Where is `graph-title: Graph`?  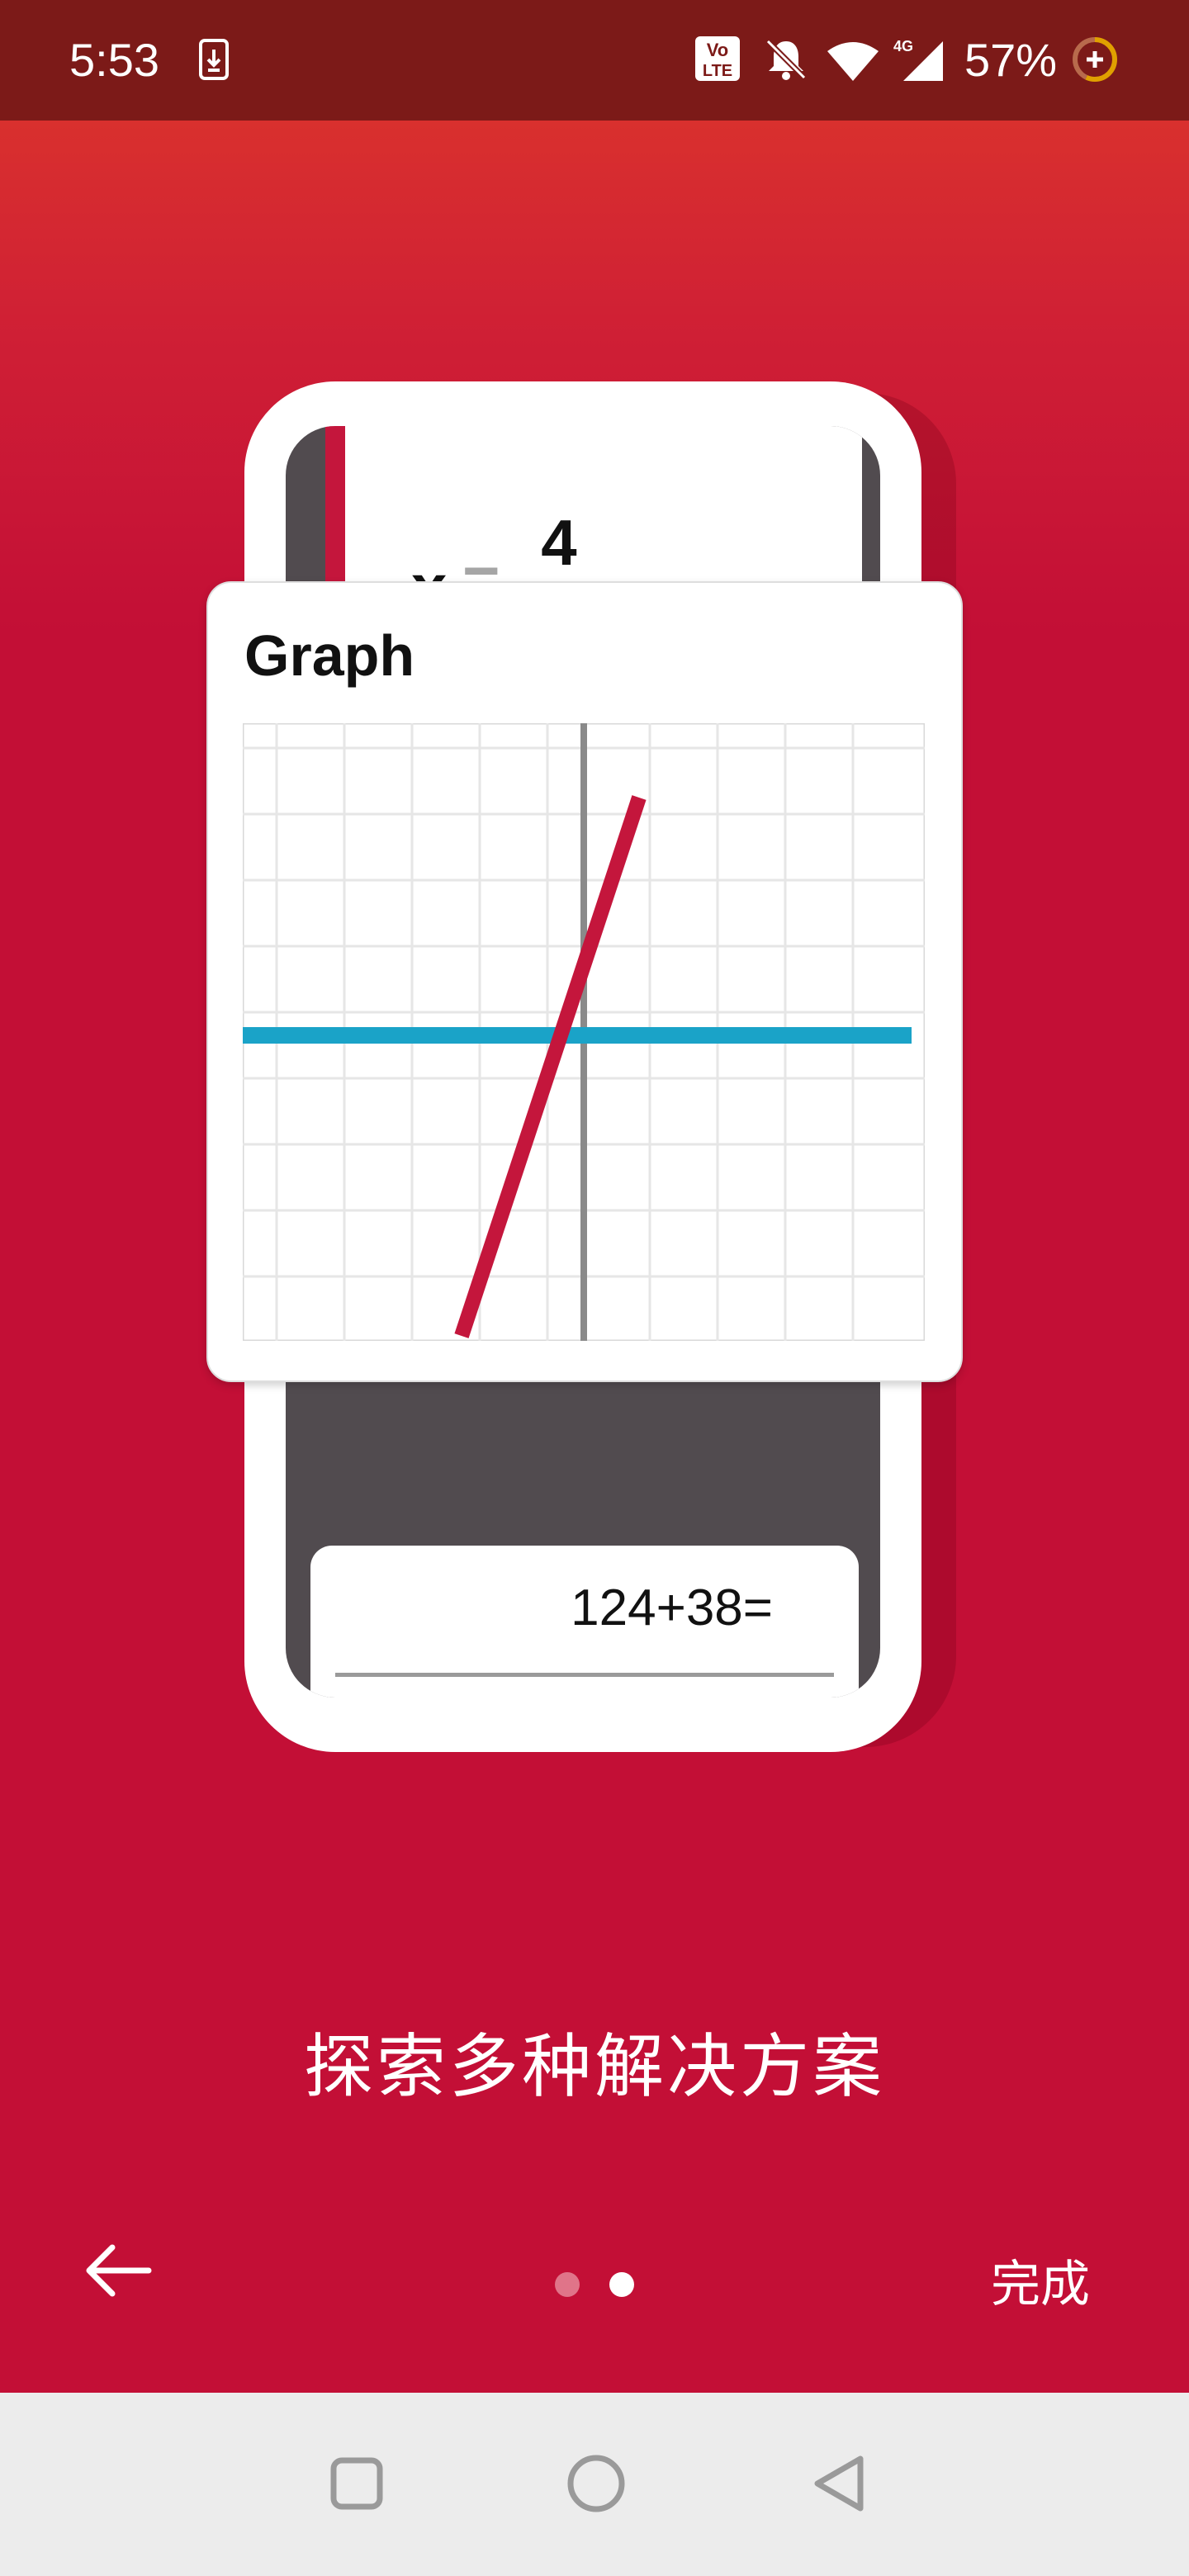
graph-title: Graph is located at coordinates (329, 655).